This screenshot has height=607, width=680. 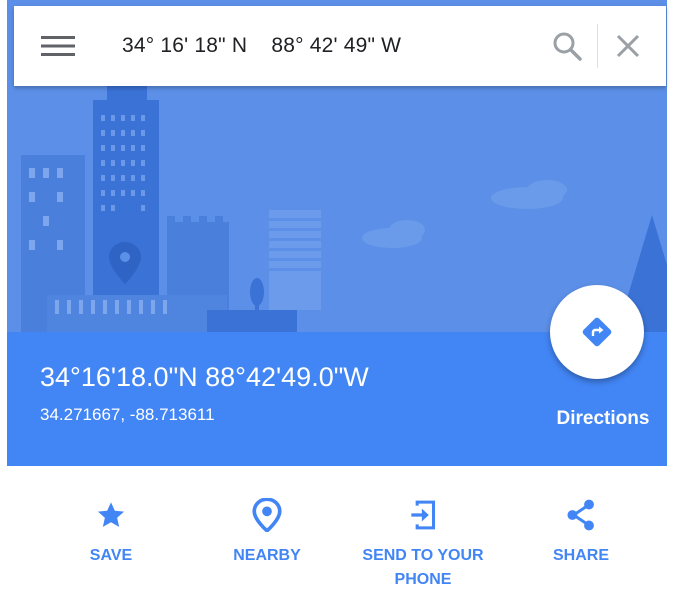 I want to click on share-label: SHARE, so click(x=580, y=555).